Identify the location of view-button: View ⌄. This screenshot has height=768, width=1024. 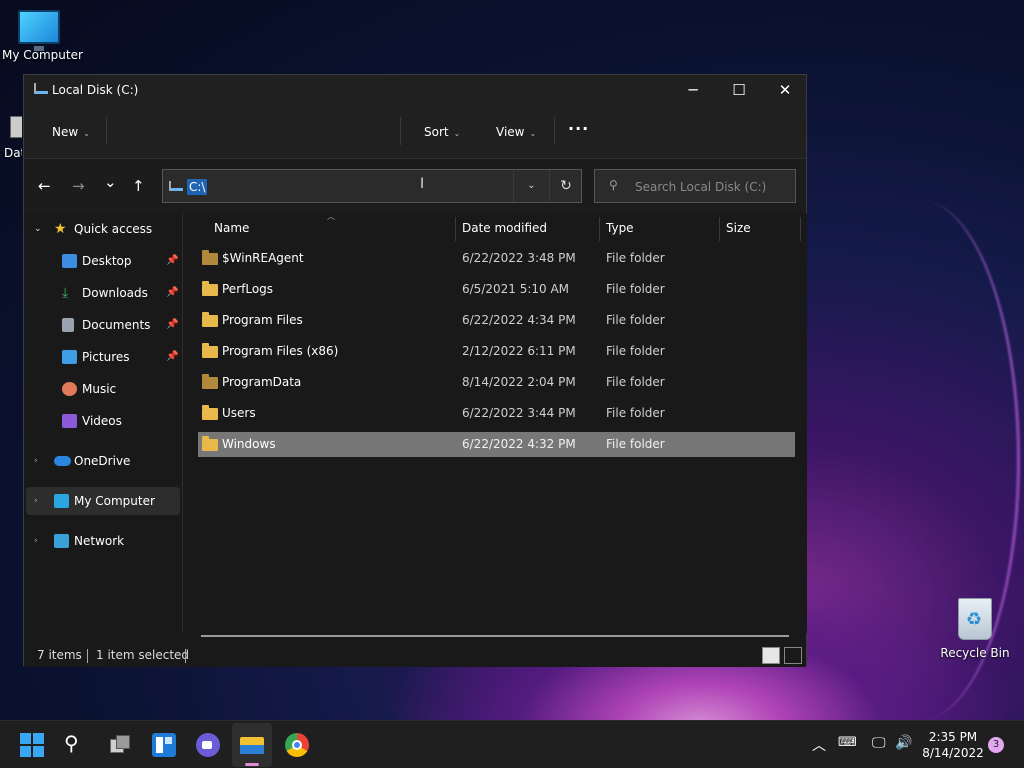
(516, 132).